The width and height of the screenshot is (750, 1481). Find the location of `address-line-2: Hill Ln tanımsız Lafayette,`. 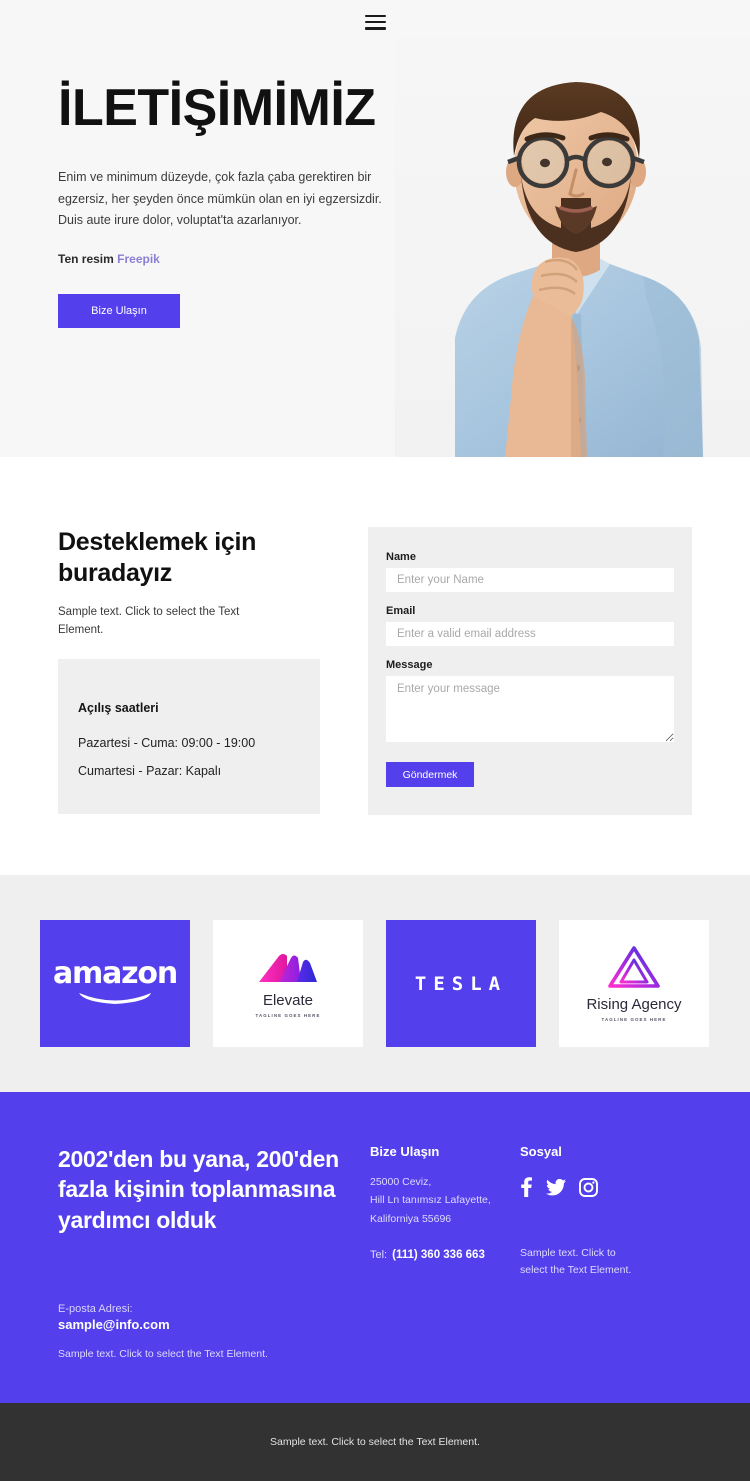

address-line-2: Hill Ln tanımsız Lafayette, is located at coordinates (430, 1200).